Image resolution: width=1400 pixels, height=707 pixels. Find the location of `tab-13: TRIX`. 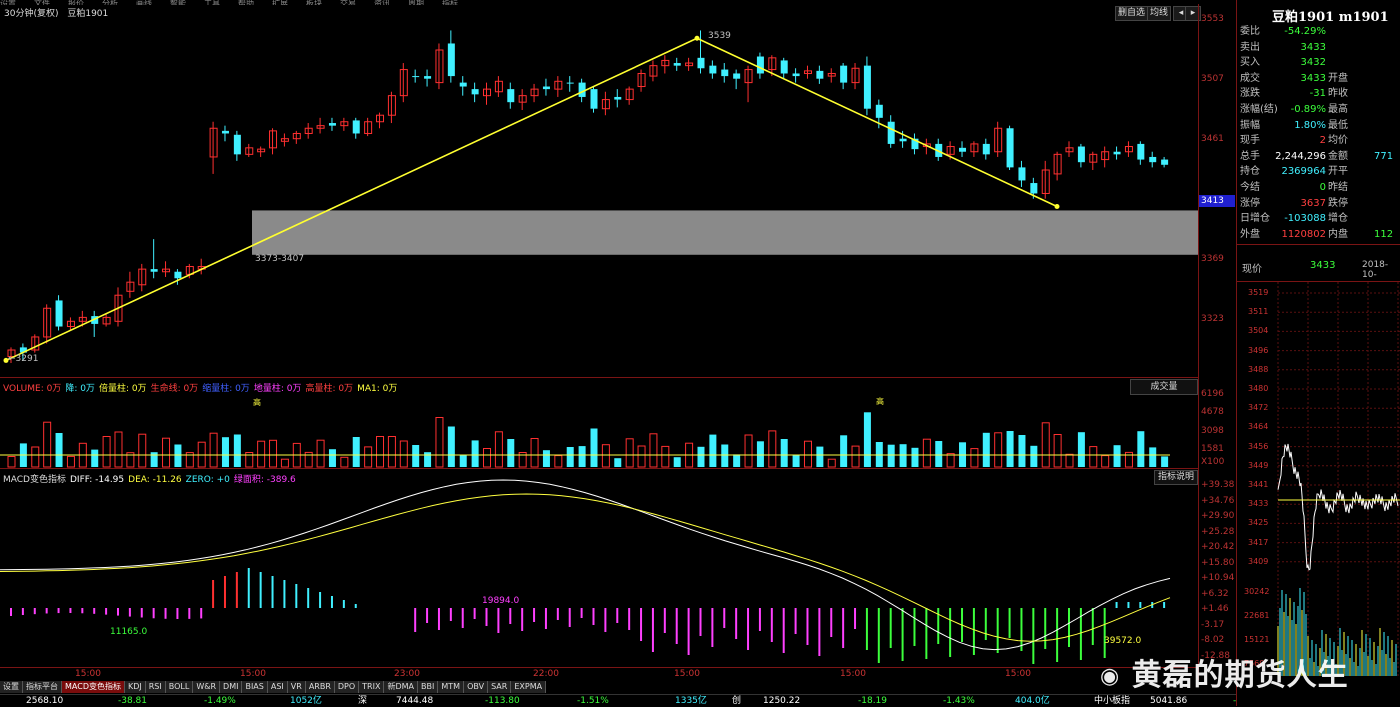

tab-13: TRIX is located at coordinates (372, 687).